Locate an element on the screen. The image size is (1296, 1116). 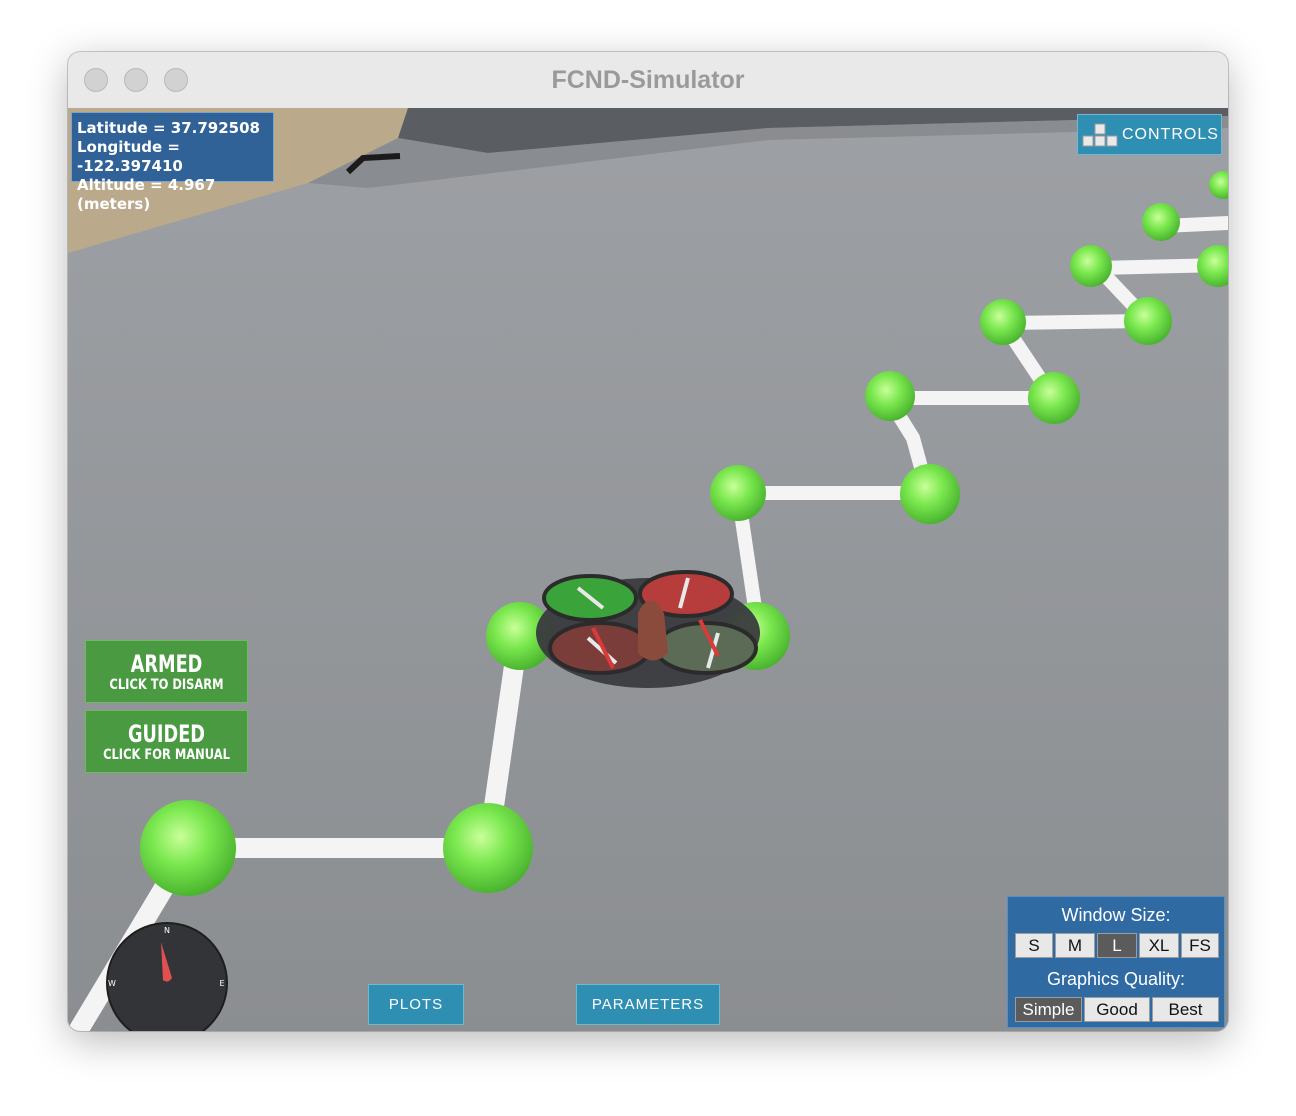
window-size-s: S is located at coordinates (1034, 945).